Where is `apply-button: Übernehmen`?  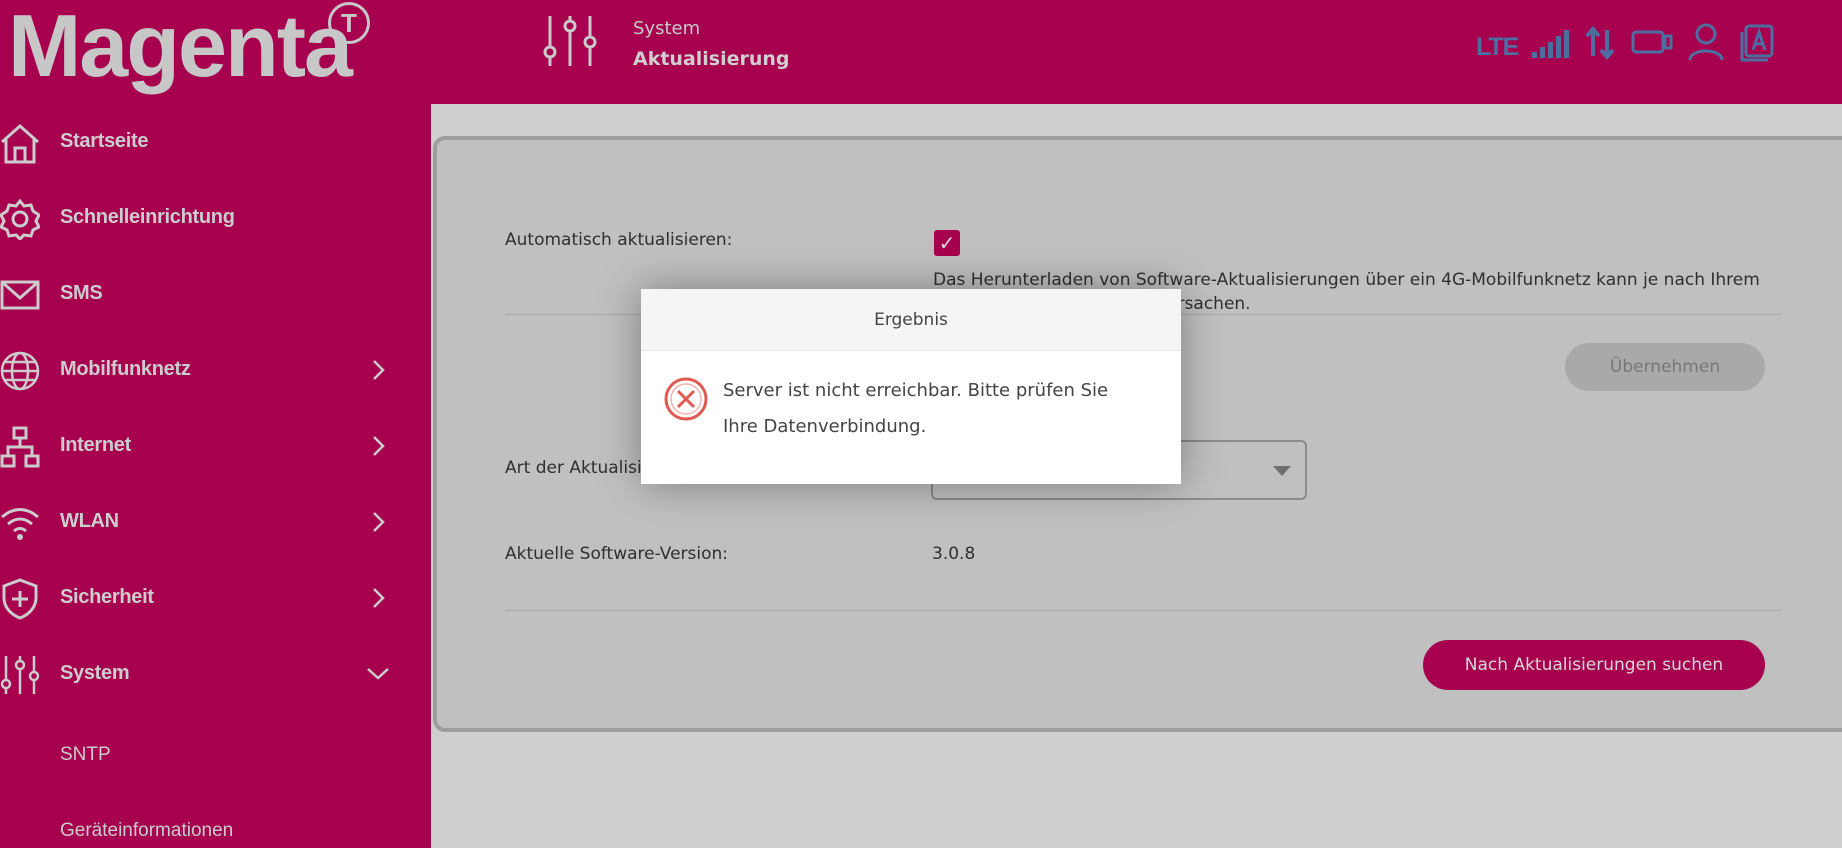
apply-button: Übernehmen is located at coordinates (1665, 367).